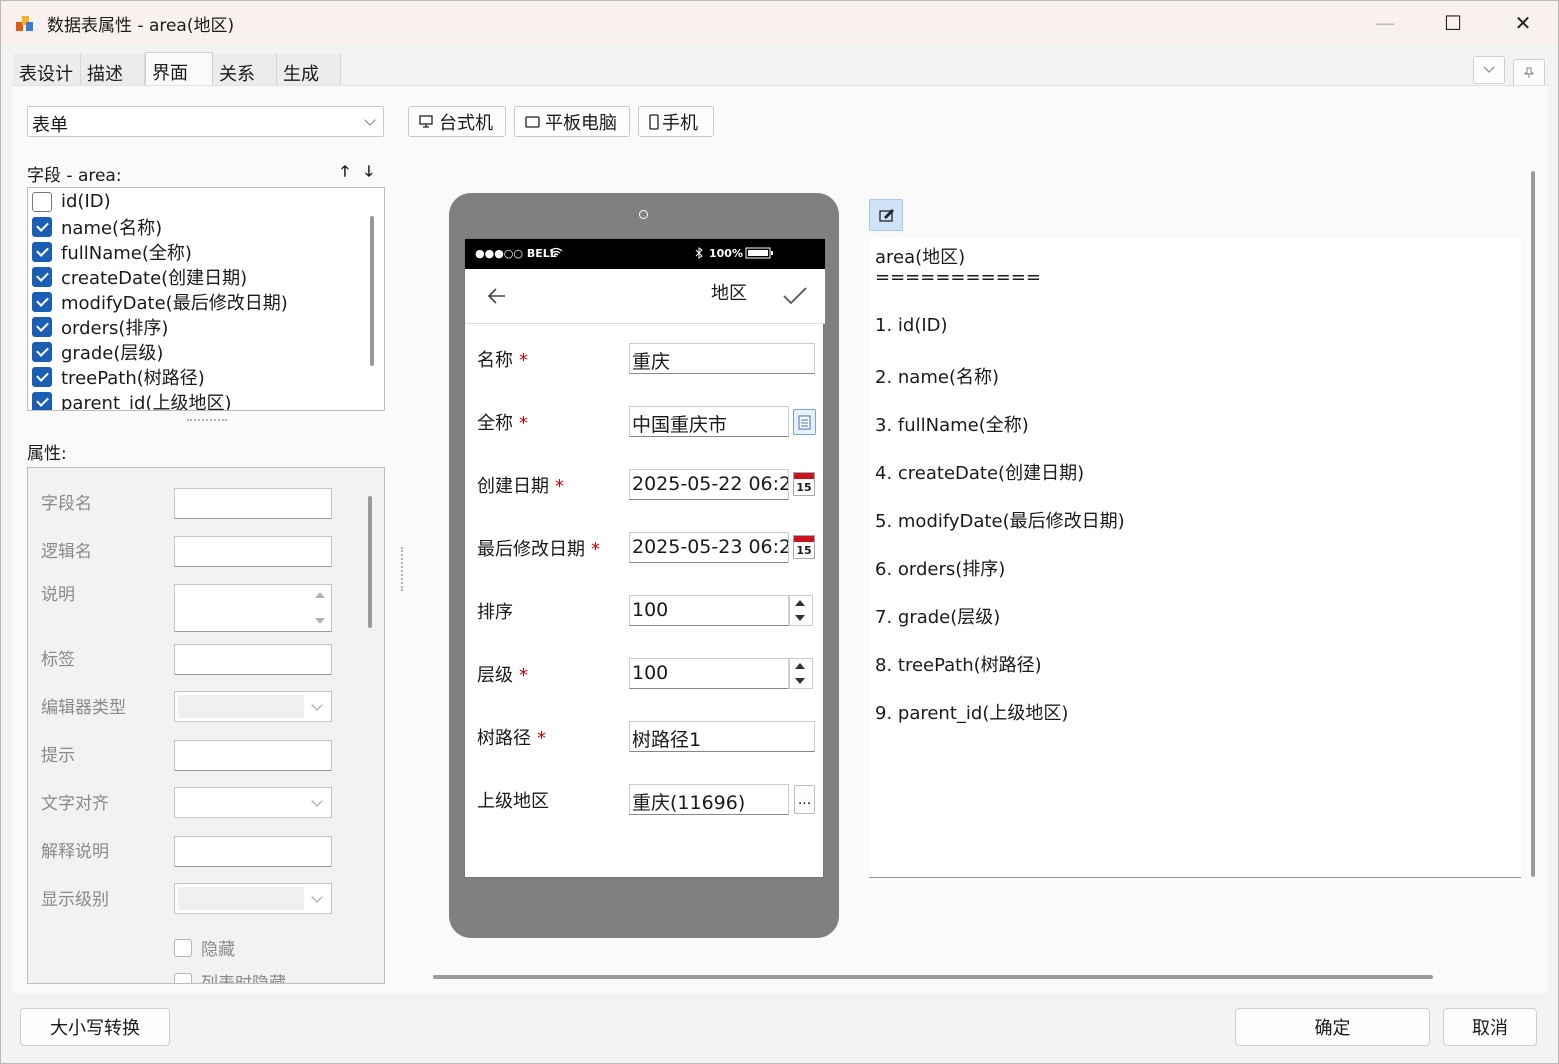 The width and height of the screenshot is (1559, 1064). I want to click on field-item-label: createDate(创建日期), so click(154, 278).